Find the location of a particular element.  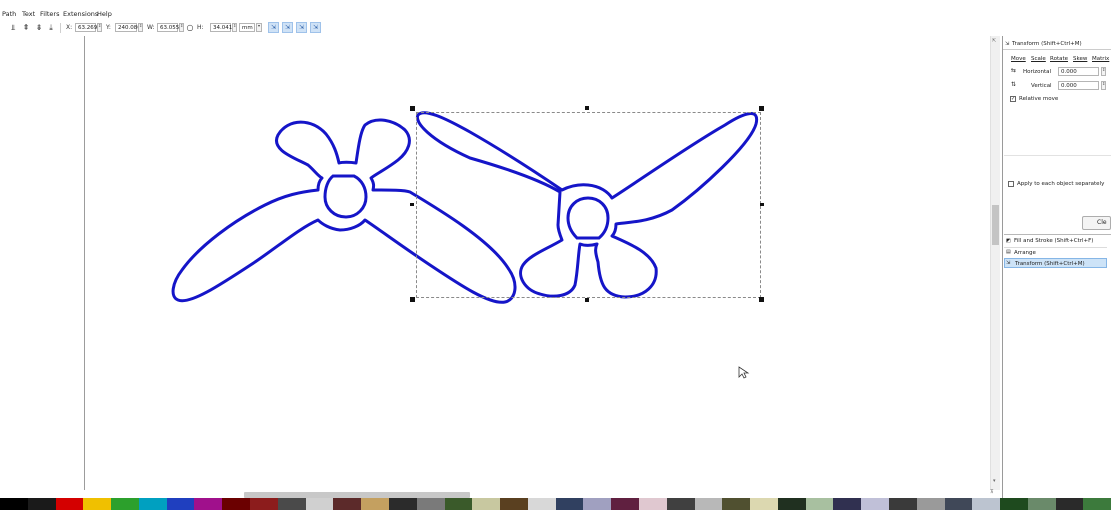

relative-move-label: Relative move is located at coordinates (1039, 99).